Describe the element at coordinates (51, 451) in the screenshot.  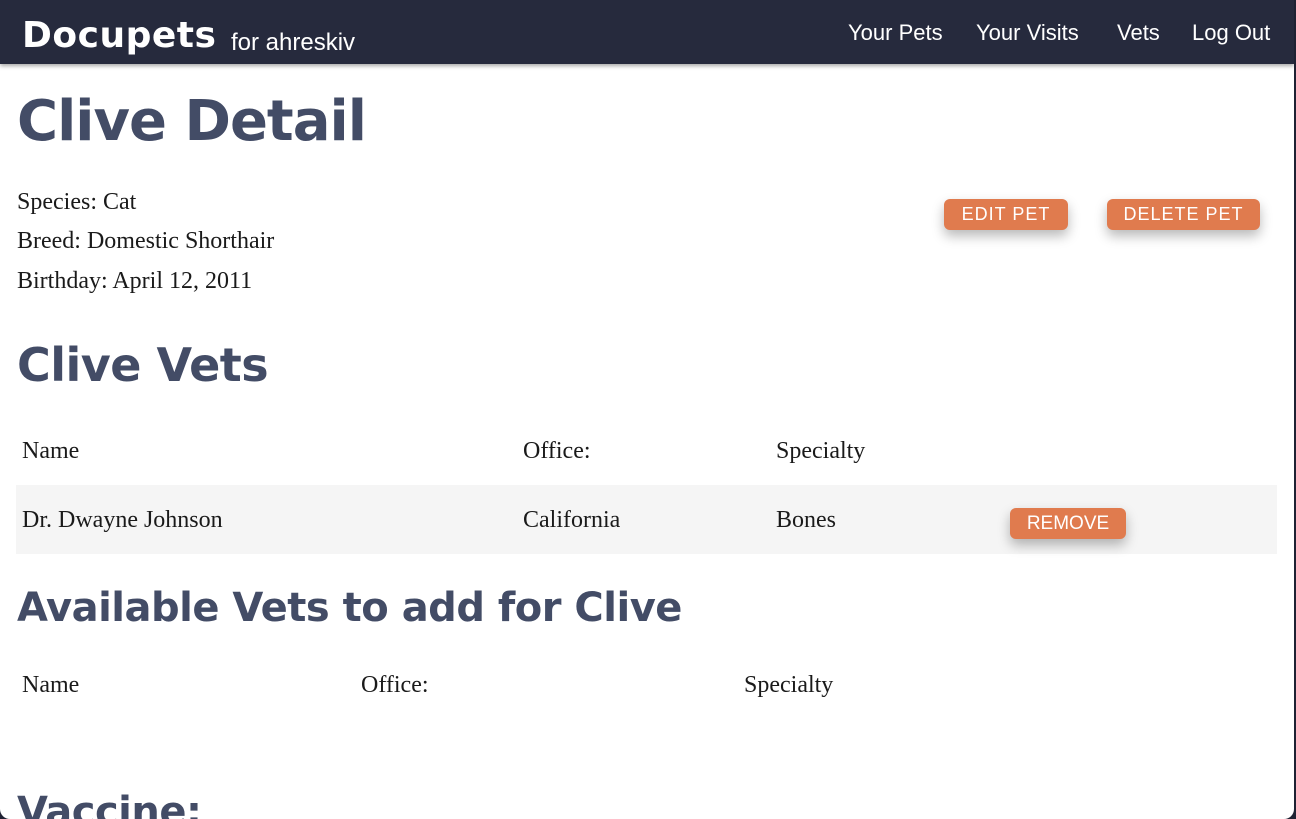
I see `vets-header-name: Name` at that location.